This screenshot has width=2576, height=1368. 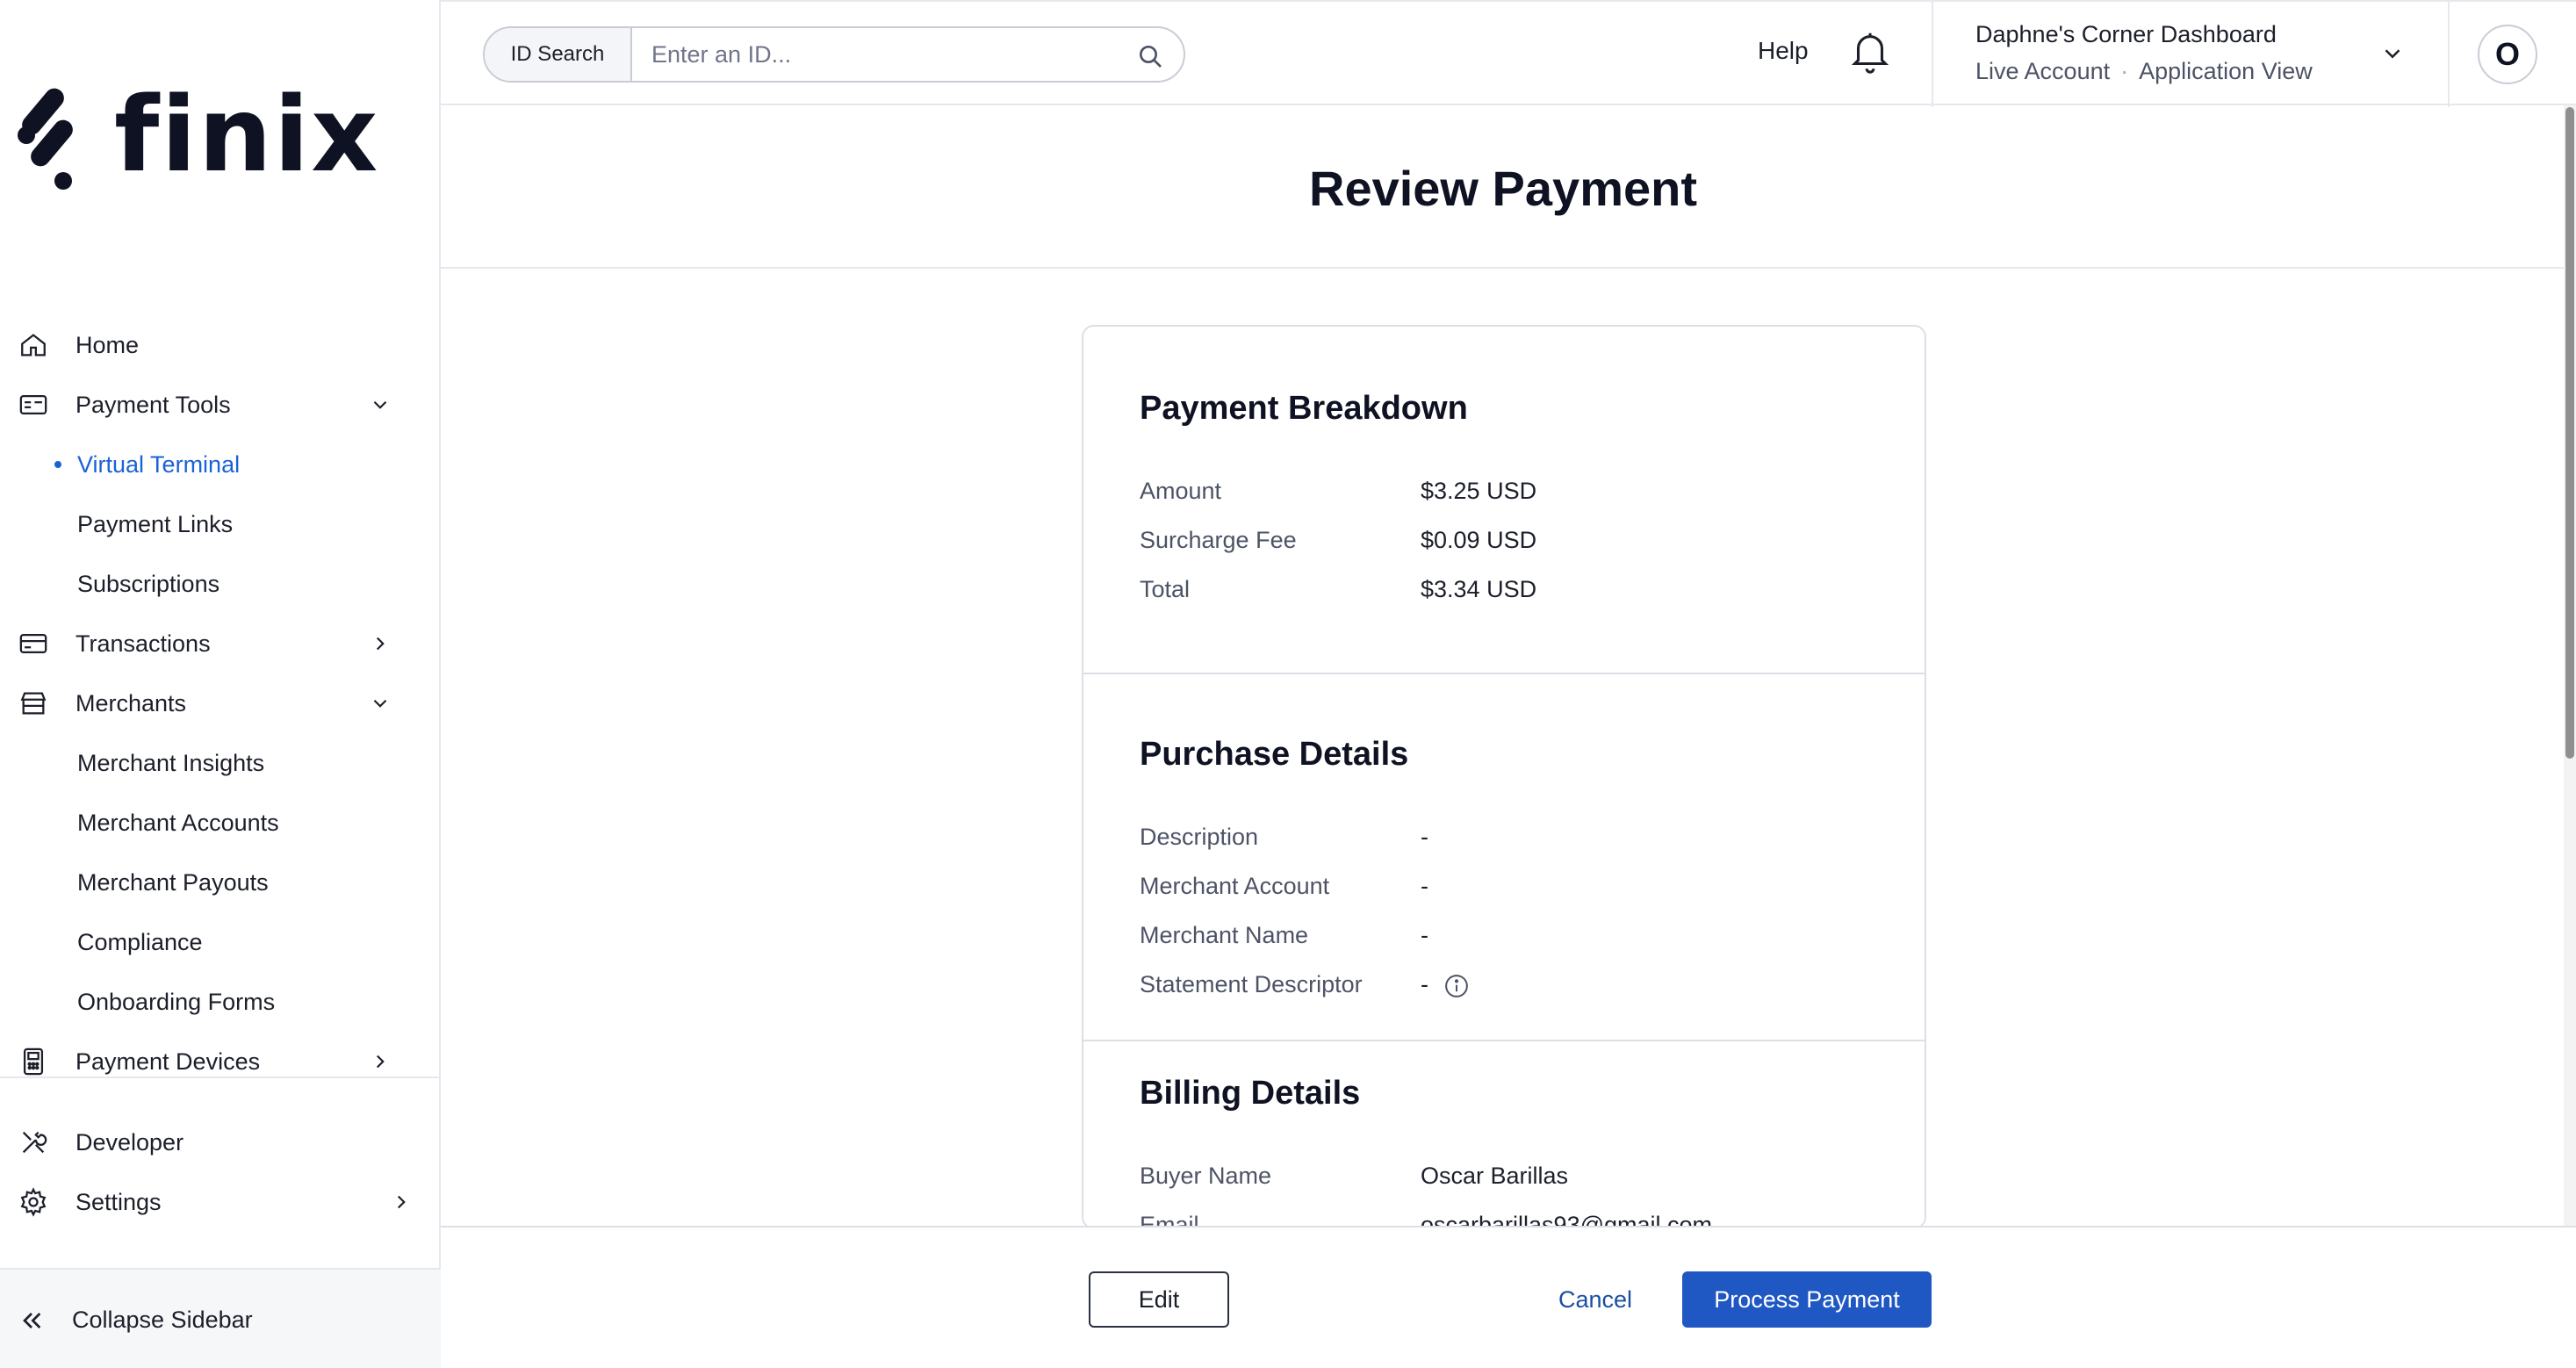 I want to click on account-subtitle: Live Account · Application View, so click(x=2144, y=71).